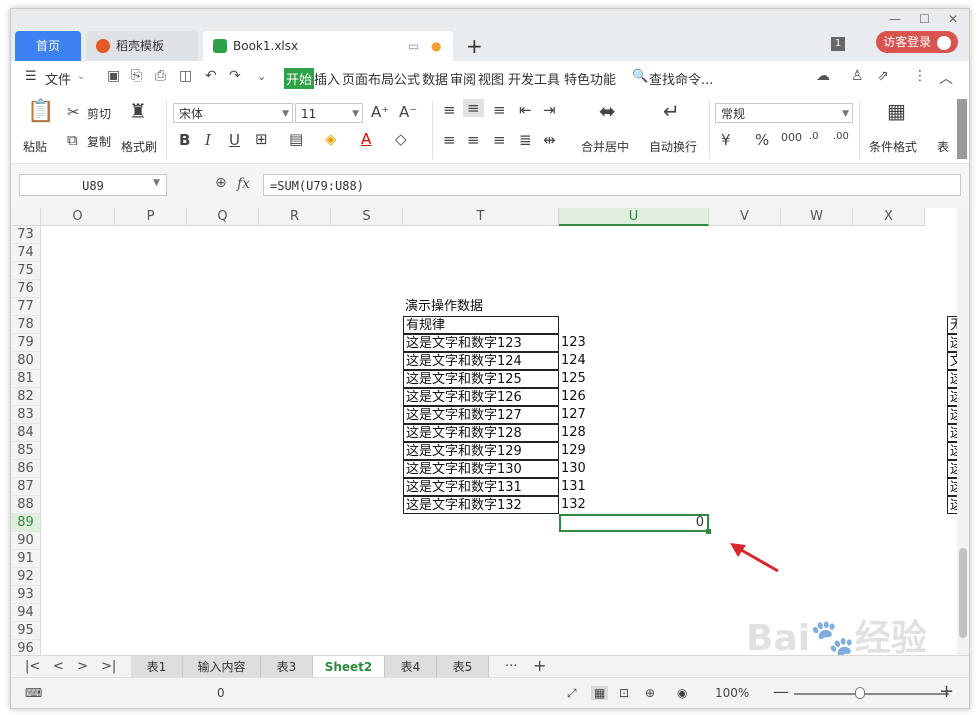 The width and height of the screenshot is (978, 715). Describe the element at coordinates (81, 76) in the screenshot. I see `chevron-down-icon: ⌄` at that location.